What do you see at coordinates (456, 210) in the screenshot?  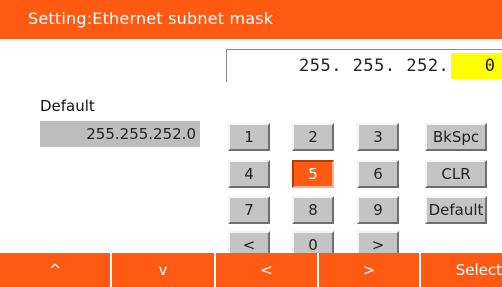 I see `default-button: Default` at bounding box center [456, 210].